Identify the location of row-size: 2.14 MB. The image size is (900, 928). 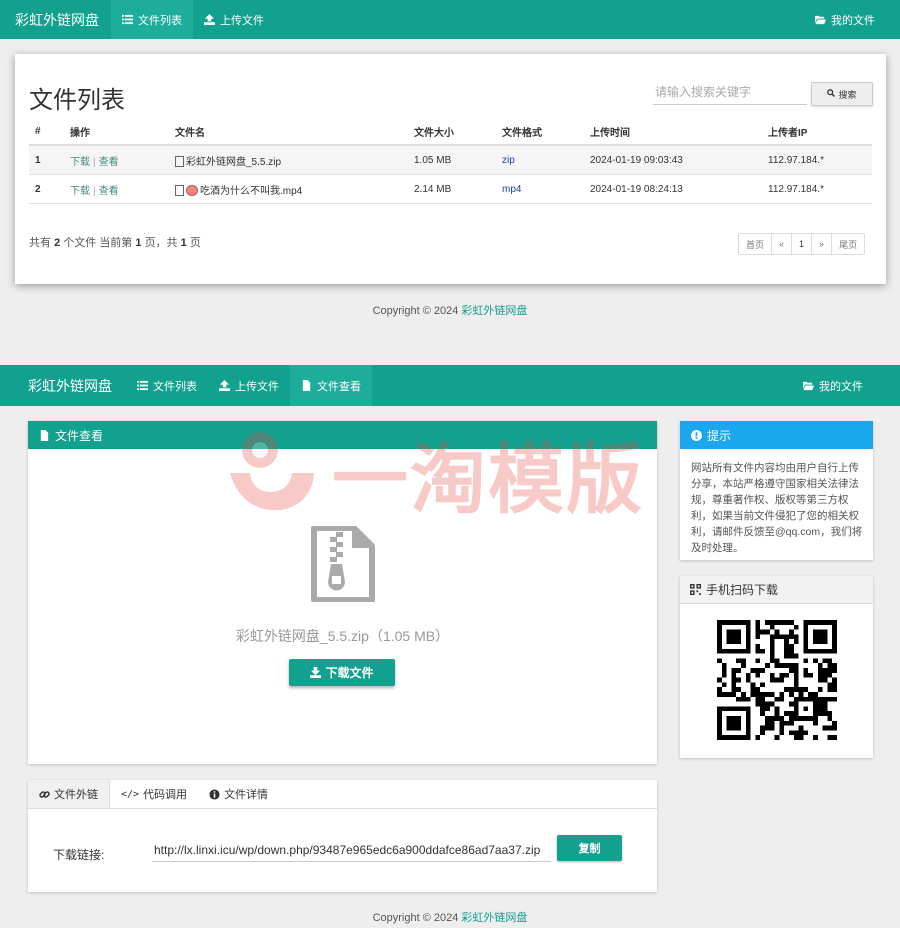
(452, 189).